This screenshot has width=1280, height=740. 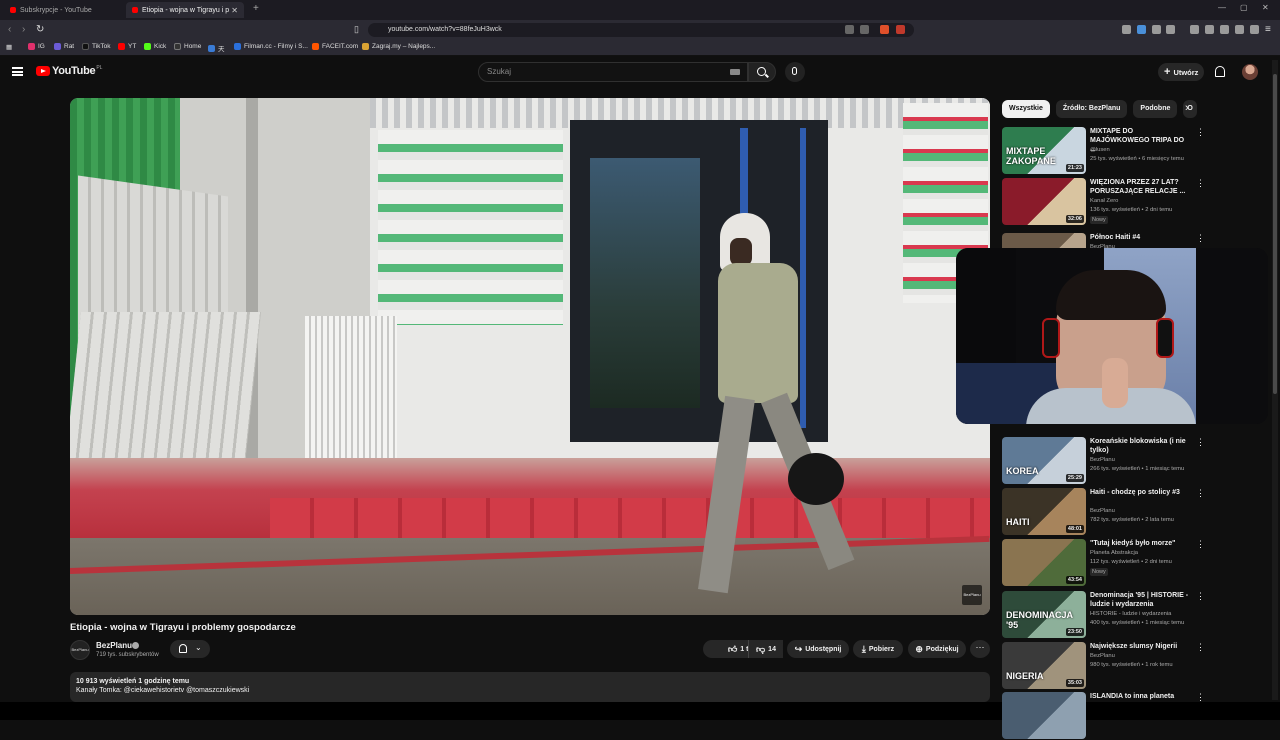 I want to click on back-icon: ‹, so click(x=9, y=29).